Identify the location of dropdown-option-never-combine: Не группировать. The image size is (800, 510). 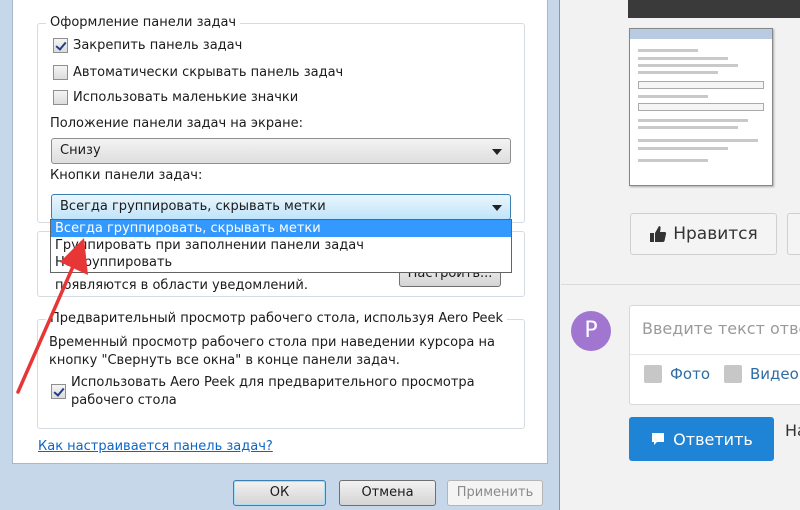
(281, 262).